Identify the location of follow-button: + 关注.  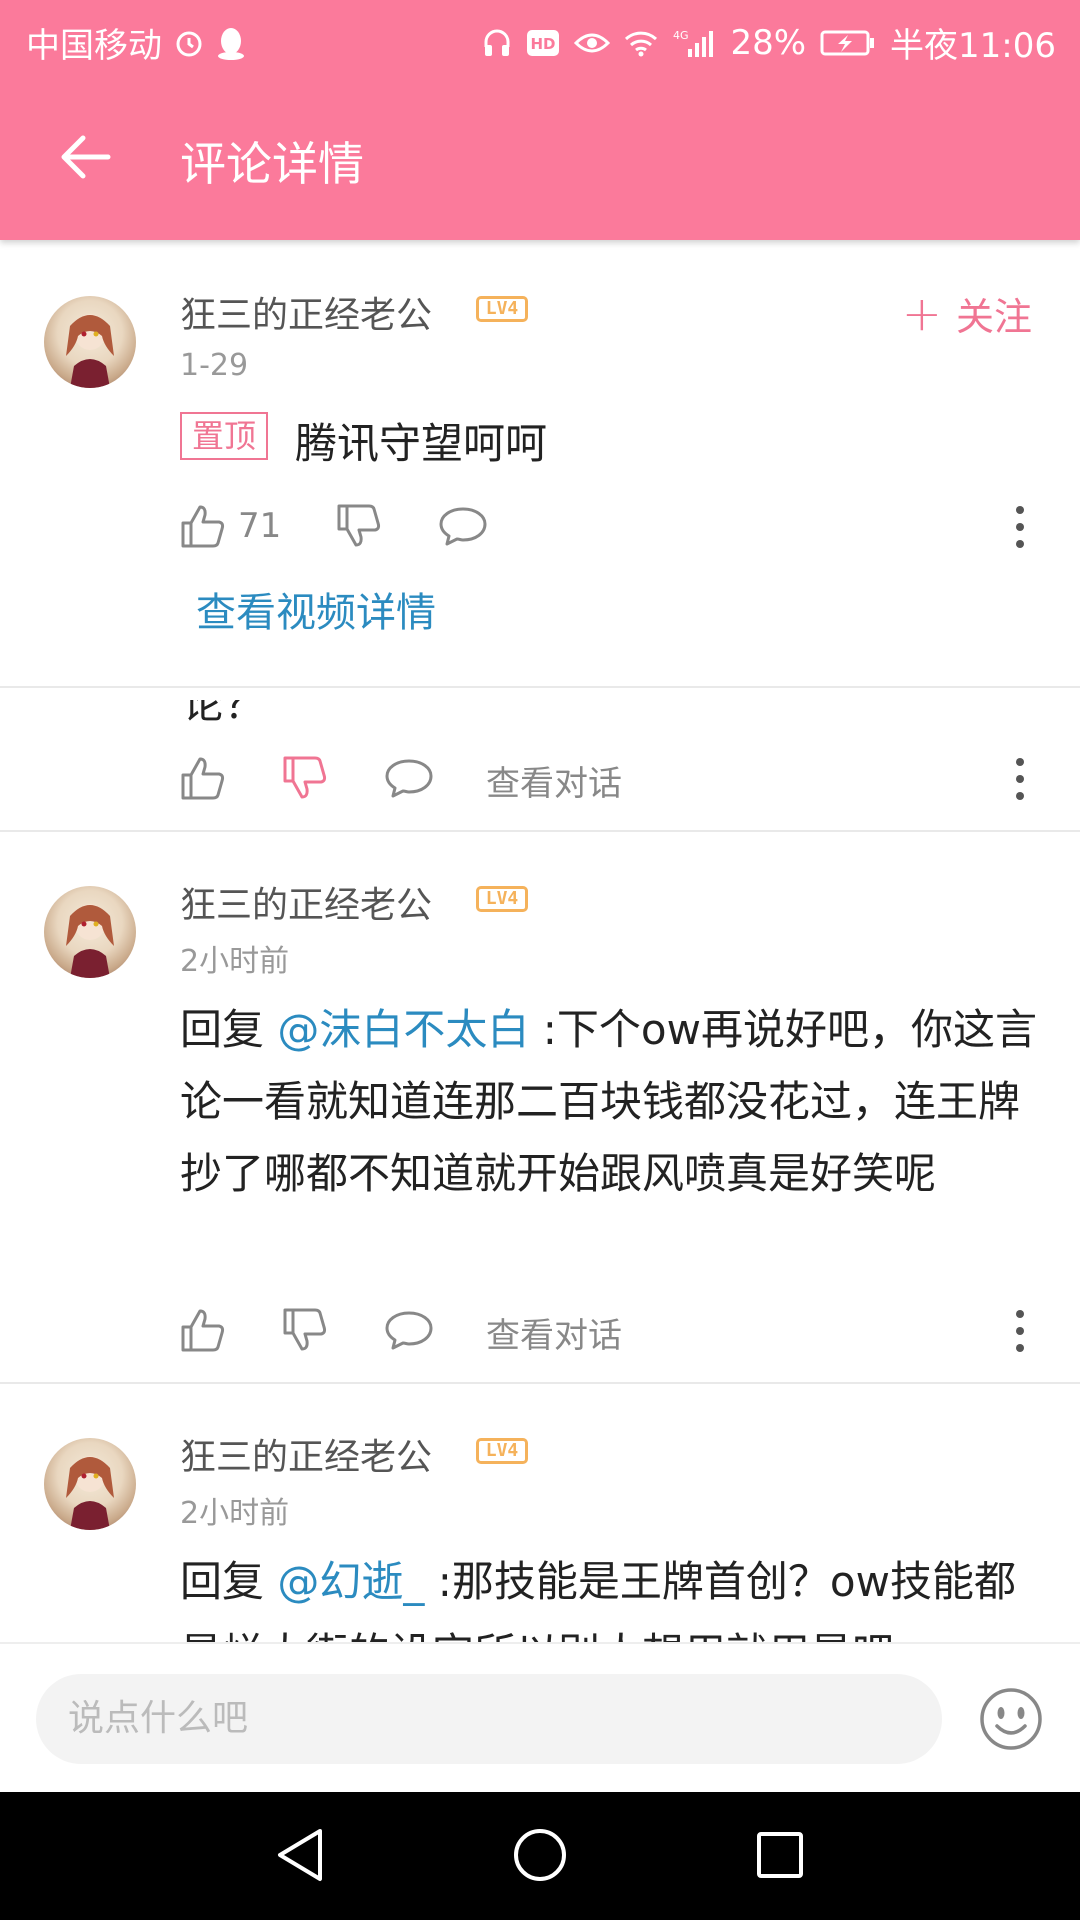
(967, 313).